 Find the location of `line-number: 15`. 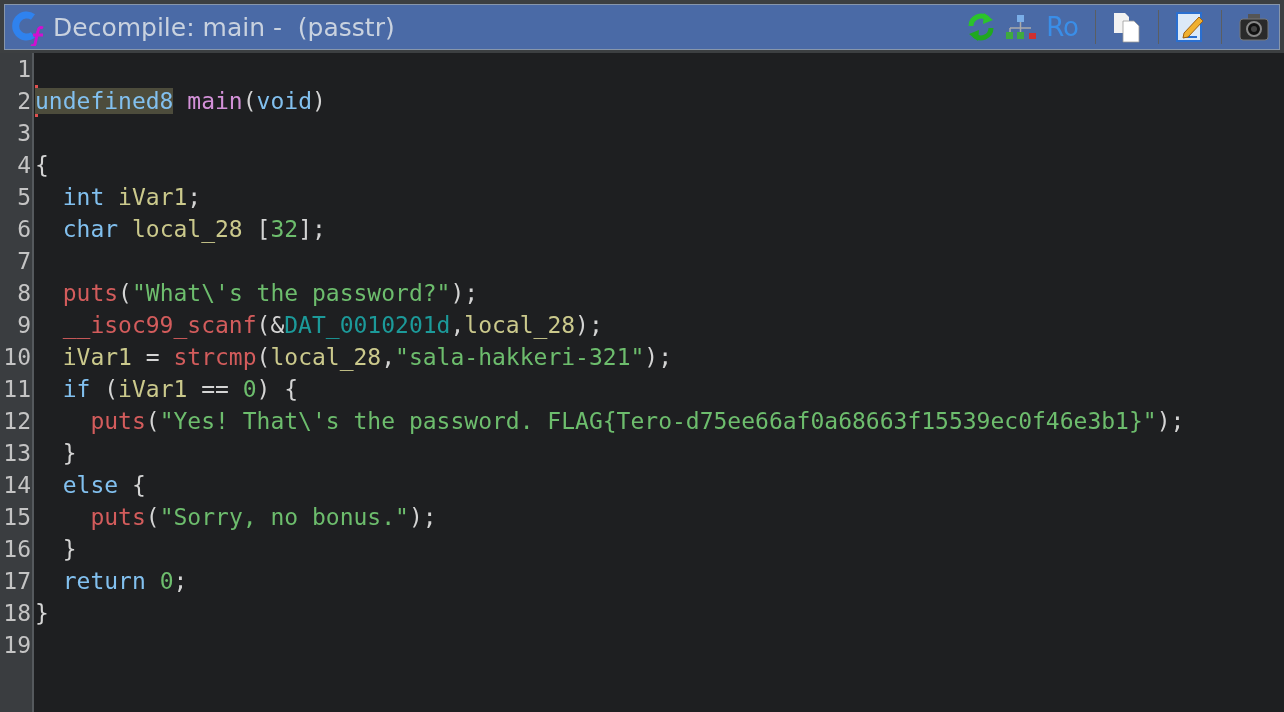

line-number: 15 is located at coordinates (17, 517).